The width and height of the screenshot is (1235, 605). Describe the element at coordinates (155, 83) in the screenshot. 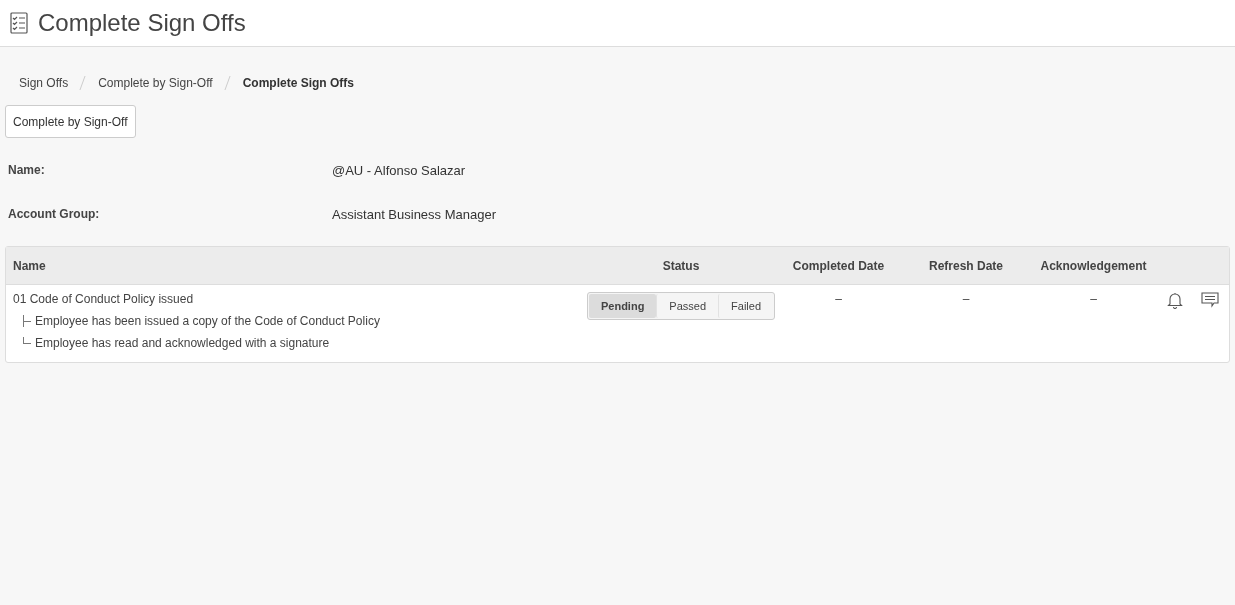

I see `breadcrumb-link: Complete by Sign-Off` at that location.